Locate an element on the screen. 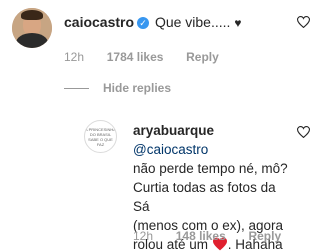 Image resolution: width=322 pixels, height=252 pixels. hide-replies-line is located at coordinates (76, 88).